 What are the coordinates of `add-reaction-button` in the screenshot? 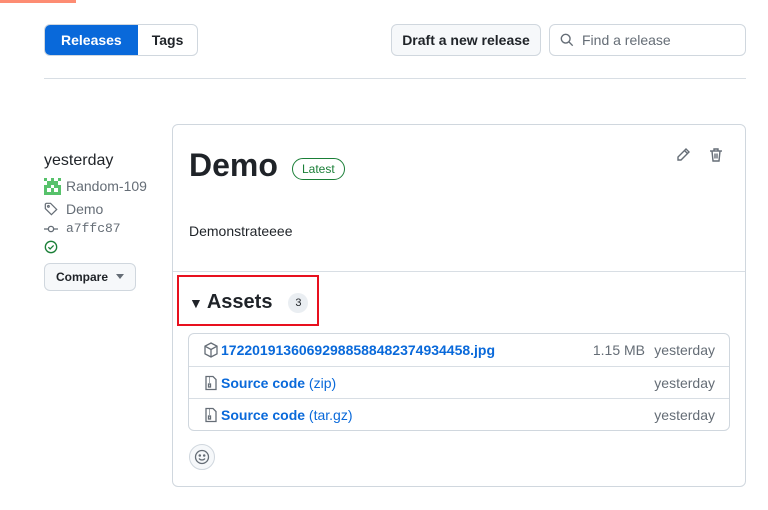 It's located at (202, 457).